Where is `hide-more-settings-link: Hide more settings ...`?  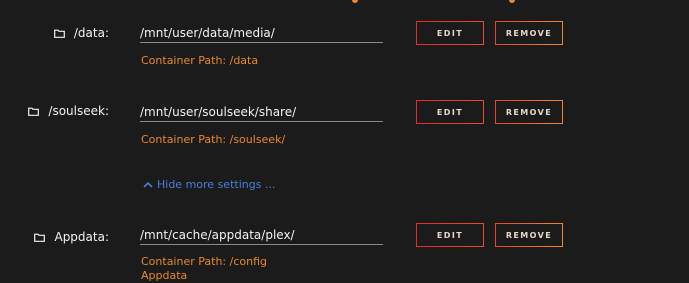
hide-more-settings-link: Hide more settings ... is located at coordinates (209, 184).